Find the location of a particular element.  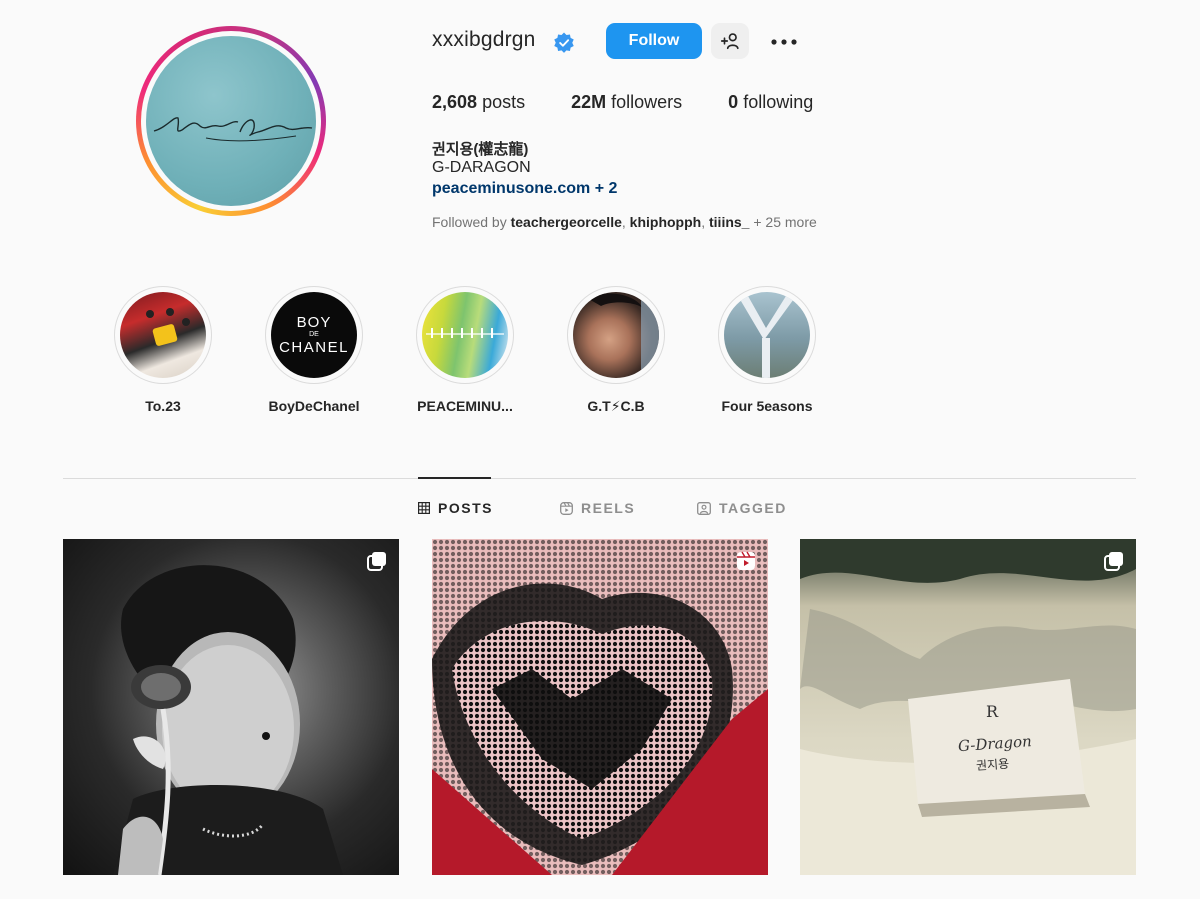

followed-by-user: tiiins_ is located at coordinates (729, 222).